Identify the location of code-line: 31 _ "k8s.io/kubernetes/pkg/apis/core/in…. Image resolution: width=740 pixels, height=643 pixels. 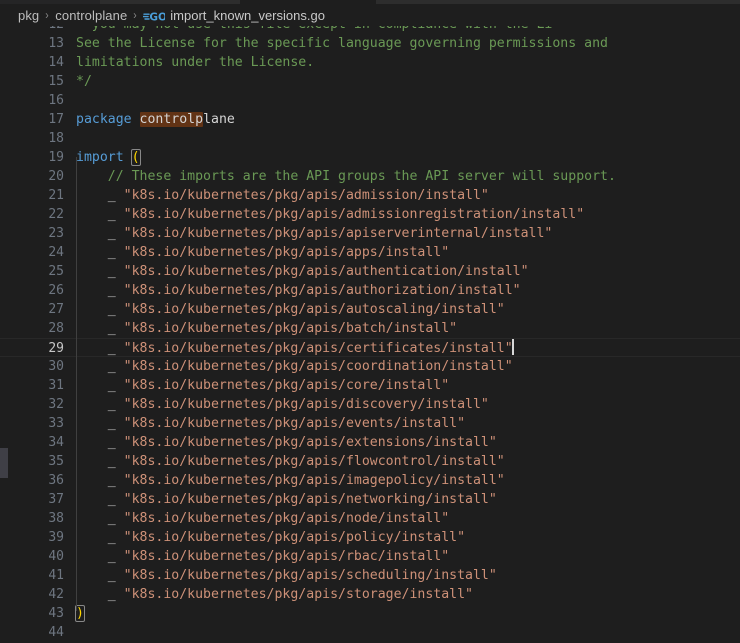
(370, 385).